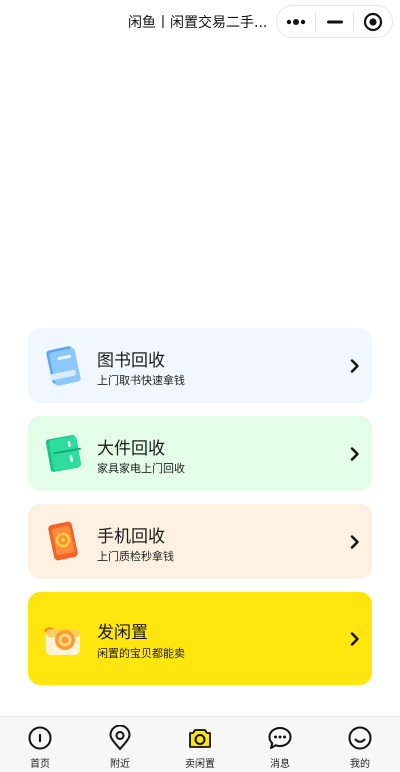  What do you see at coordinates (200, 764) in the screenshot?
I see `tab-label: 卖闲置` at bounding box center [200, 764].